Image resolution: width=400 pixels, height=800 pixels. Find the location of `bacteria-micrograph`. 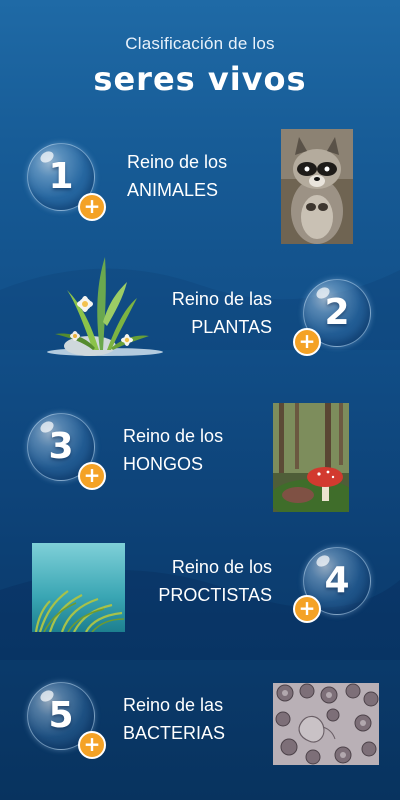

bacteria-micrograph is located at coordinates (326, 724).